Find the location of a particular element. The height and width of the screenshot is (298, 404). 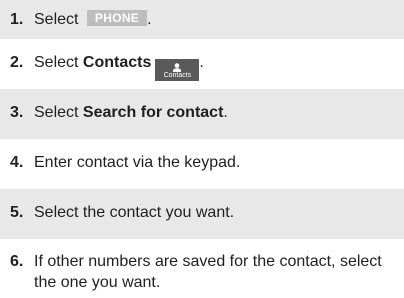

phone-button: PHONE is located at coordinates (117, 18).